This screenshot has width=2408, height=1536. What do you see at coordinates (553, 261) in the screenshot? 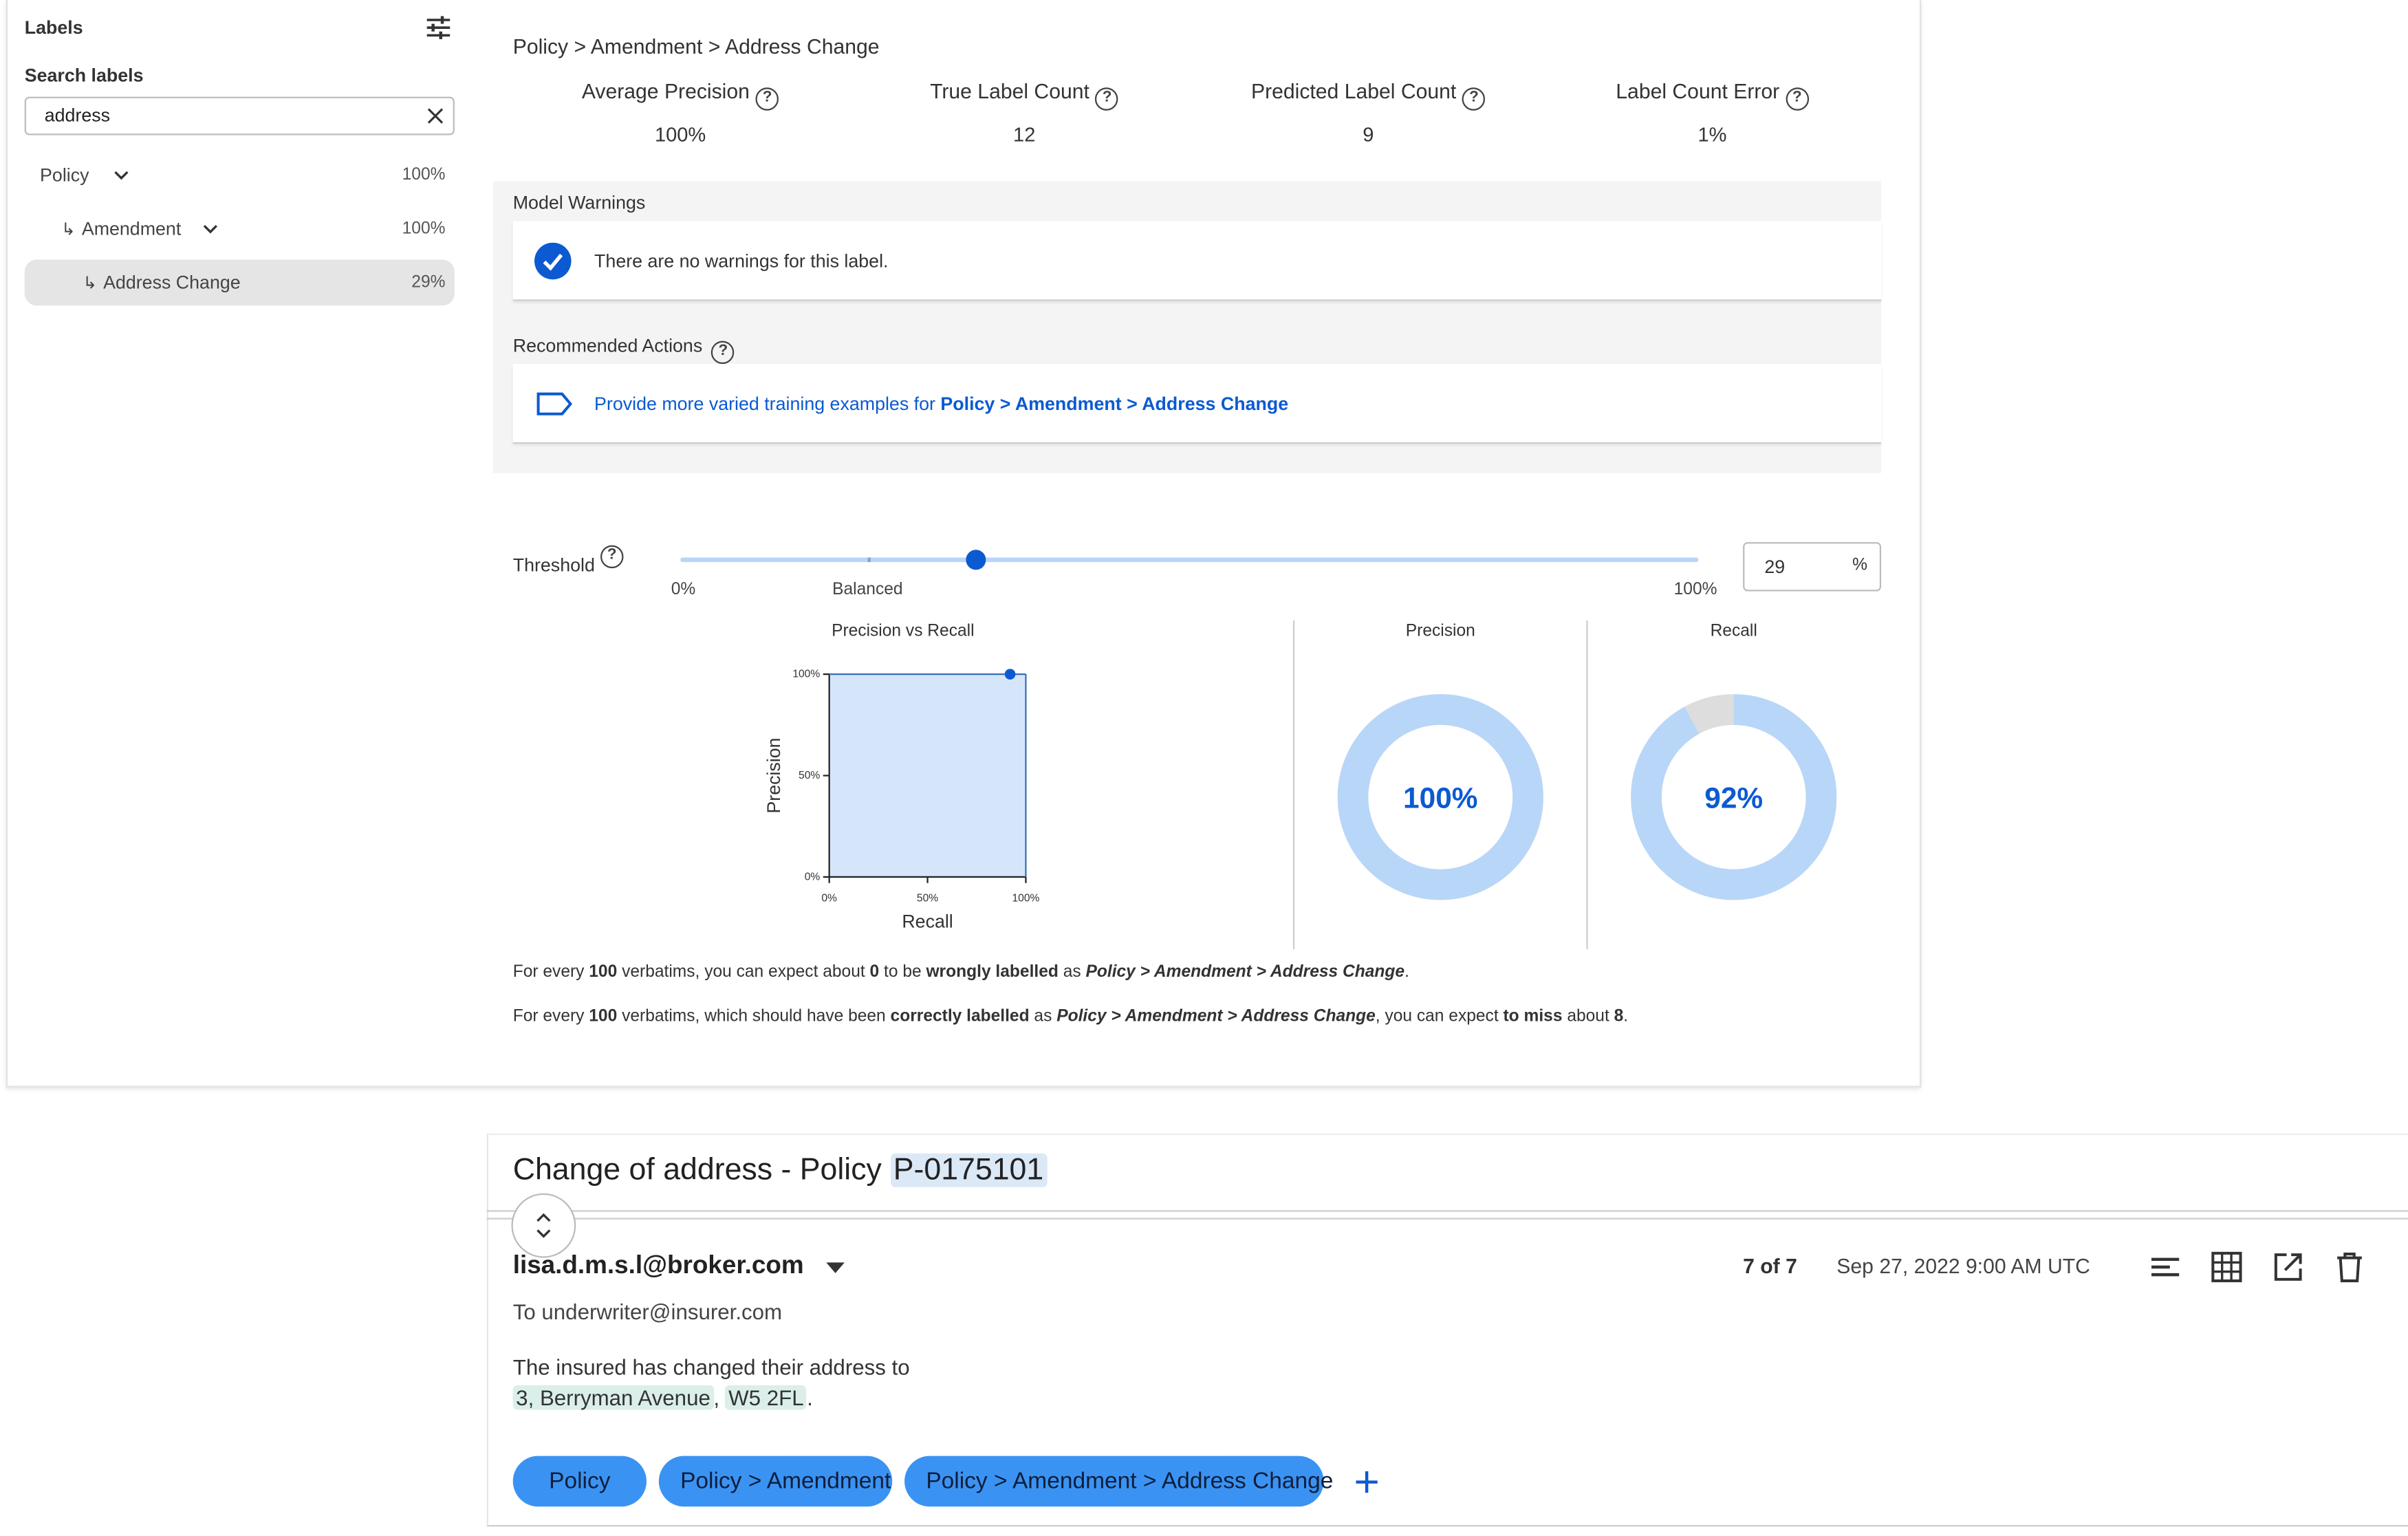
I see `check-circle-icon` at bounding box center [553, 261].